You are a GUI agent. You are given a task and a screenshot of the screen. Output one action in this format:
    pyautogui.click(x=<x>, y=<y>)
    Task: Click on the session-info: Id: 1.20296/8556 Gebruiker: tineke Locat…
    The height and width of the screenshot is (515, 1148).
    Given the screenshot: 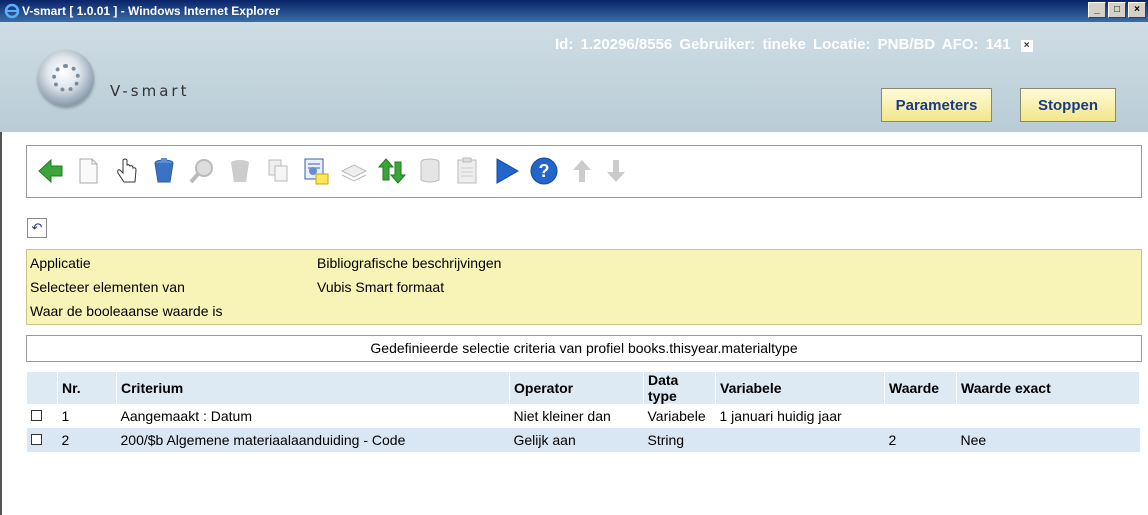 What is the action you would take?
    pyautogui.click(x=794, y=44)
    